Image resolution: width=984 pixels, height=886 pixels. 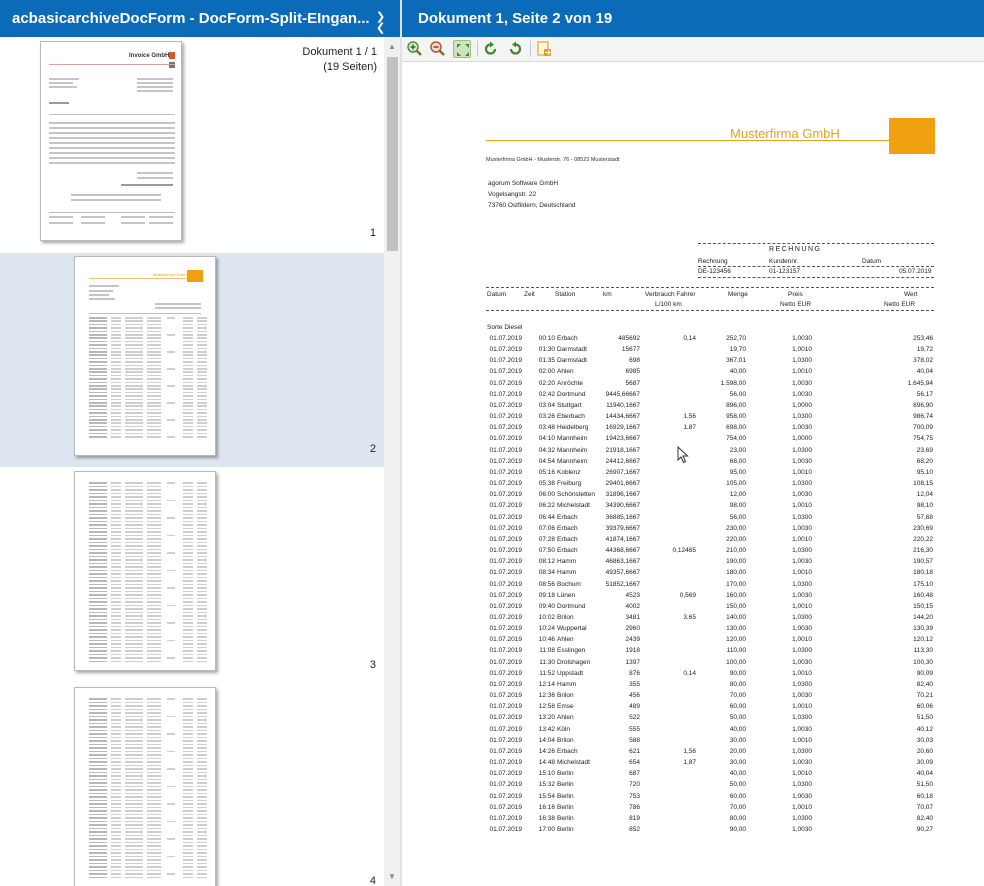 What do you see at coordinates (622, 428) in the screenshot?
I see `cell-km: 16929,1667` at bounding box center [622, 428].